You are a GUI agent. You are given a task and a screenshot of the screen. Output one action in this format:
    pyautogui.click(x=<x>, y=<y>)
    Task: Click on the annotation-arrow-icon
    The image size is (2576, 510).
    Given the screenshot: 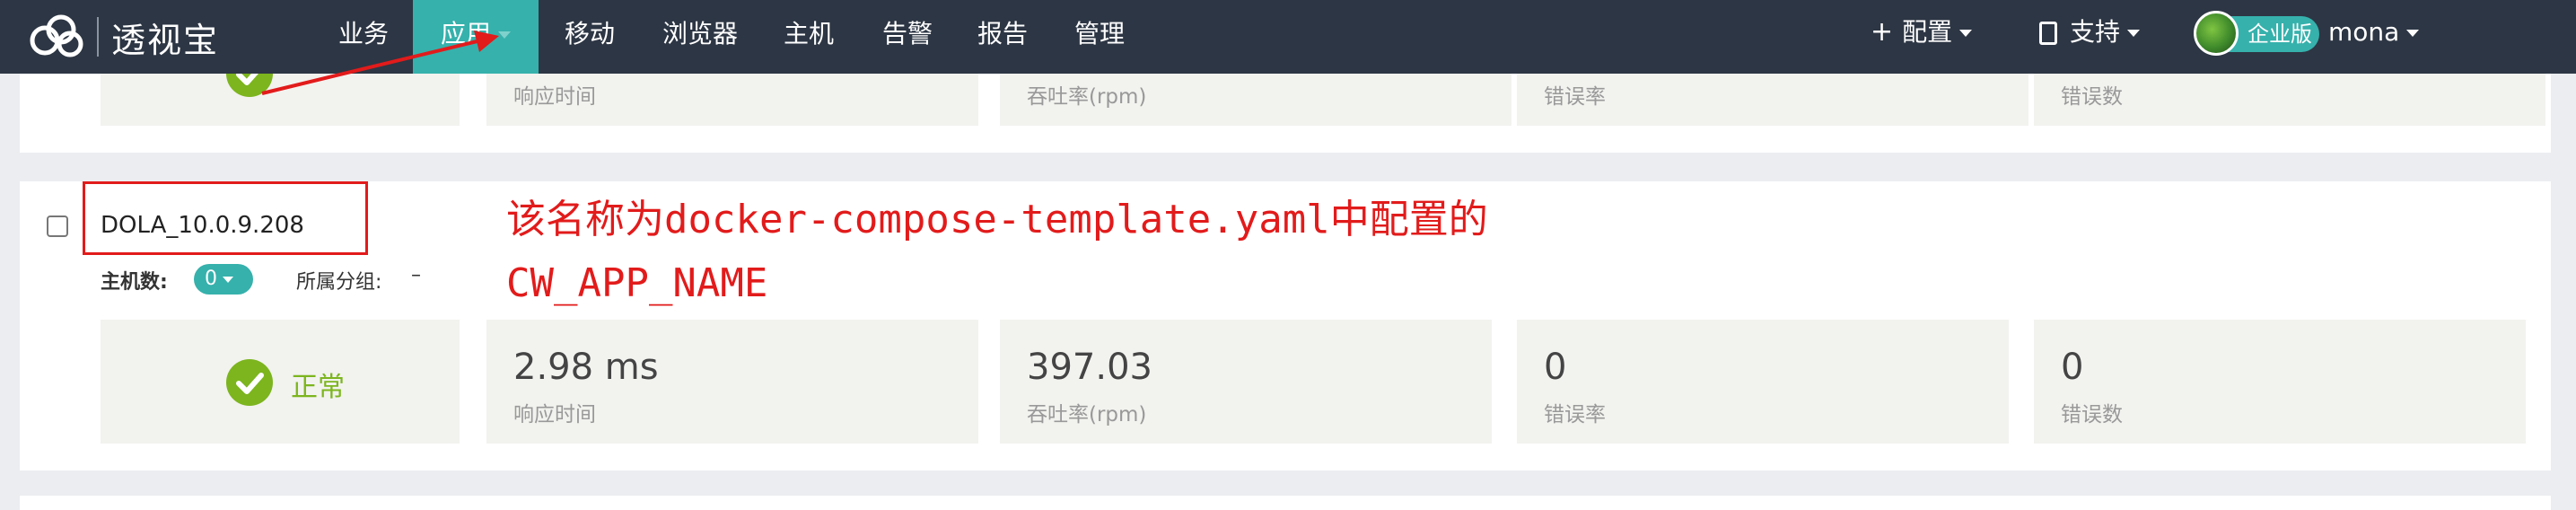 What is the action you would take?
    pyautogui.click(x=380, y=63)
    